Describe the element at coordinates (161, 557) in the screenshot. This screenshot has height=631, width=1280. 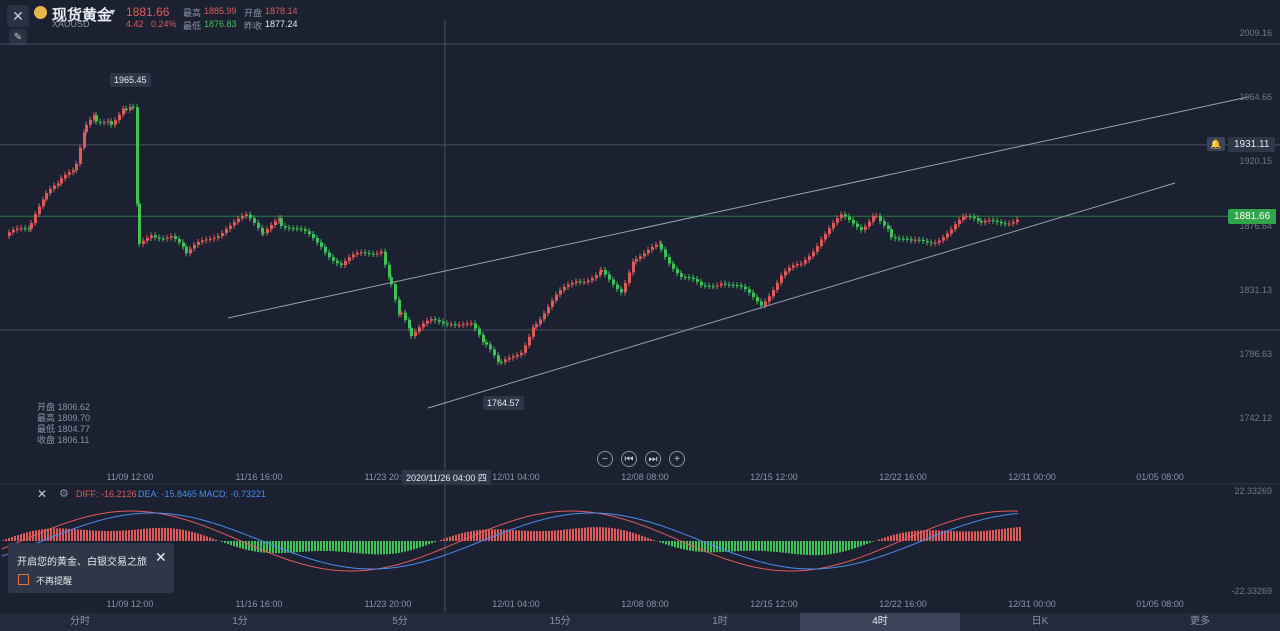
I see `popup-close-icon: ✕` at that location.